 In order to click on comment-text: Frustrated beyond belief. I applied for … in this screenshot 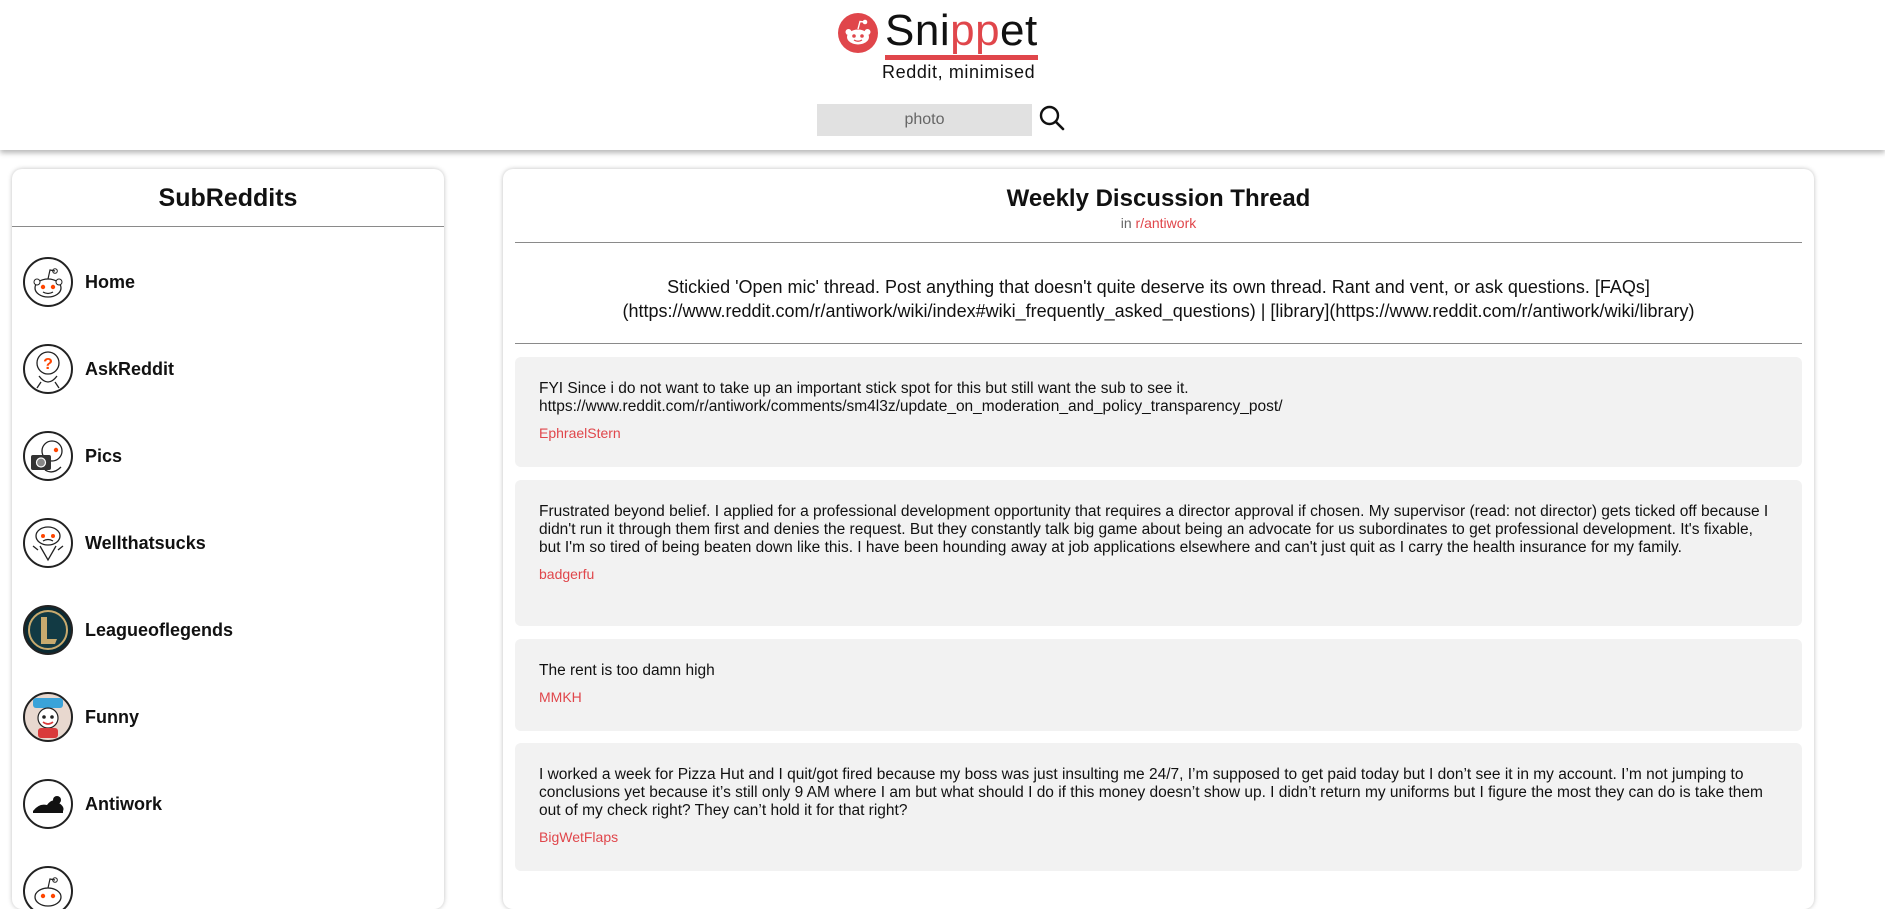, I will do `click(1154, 529)`.